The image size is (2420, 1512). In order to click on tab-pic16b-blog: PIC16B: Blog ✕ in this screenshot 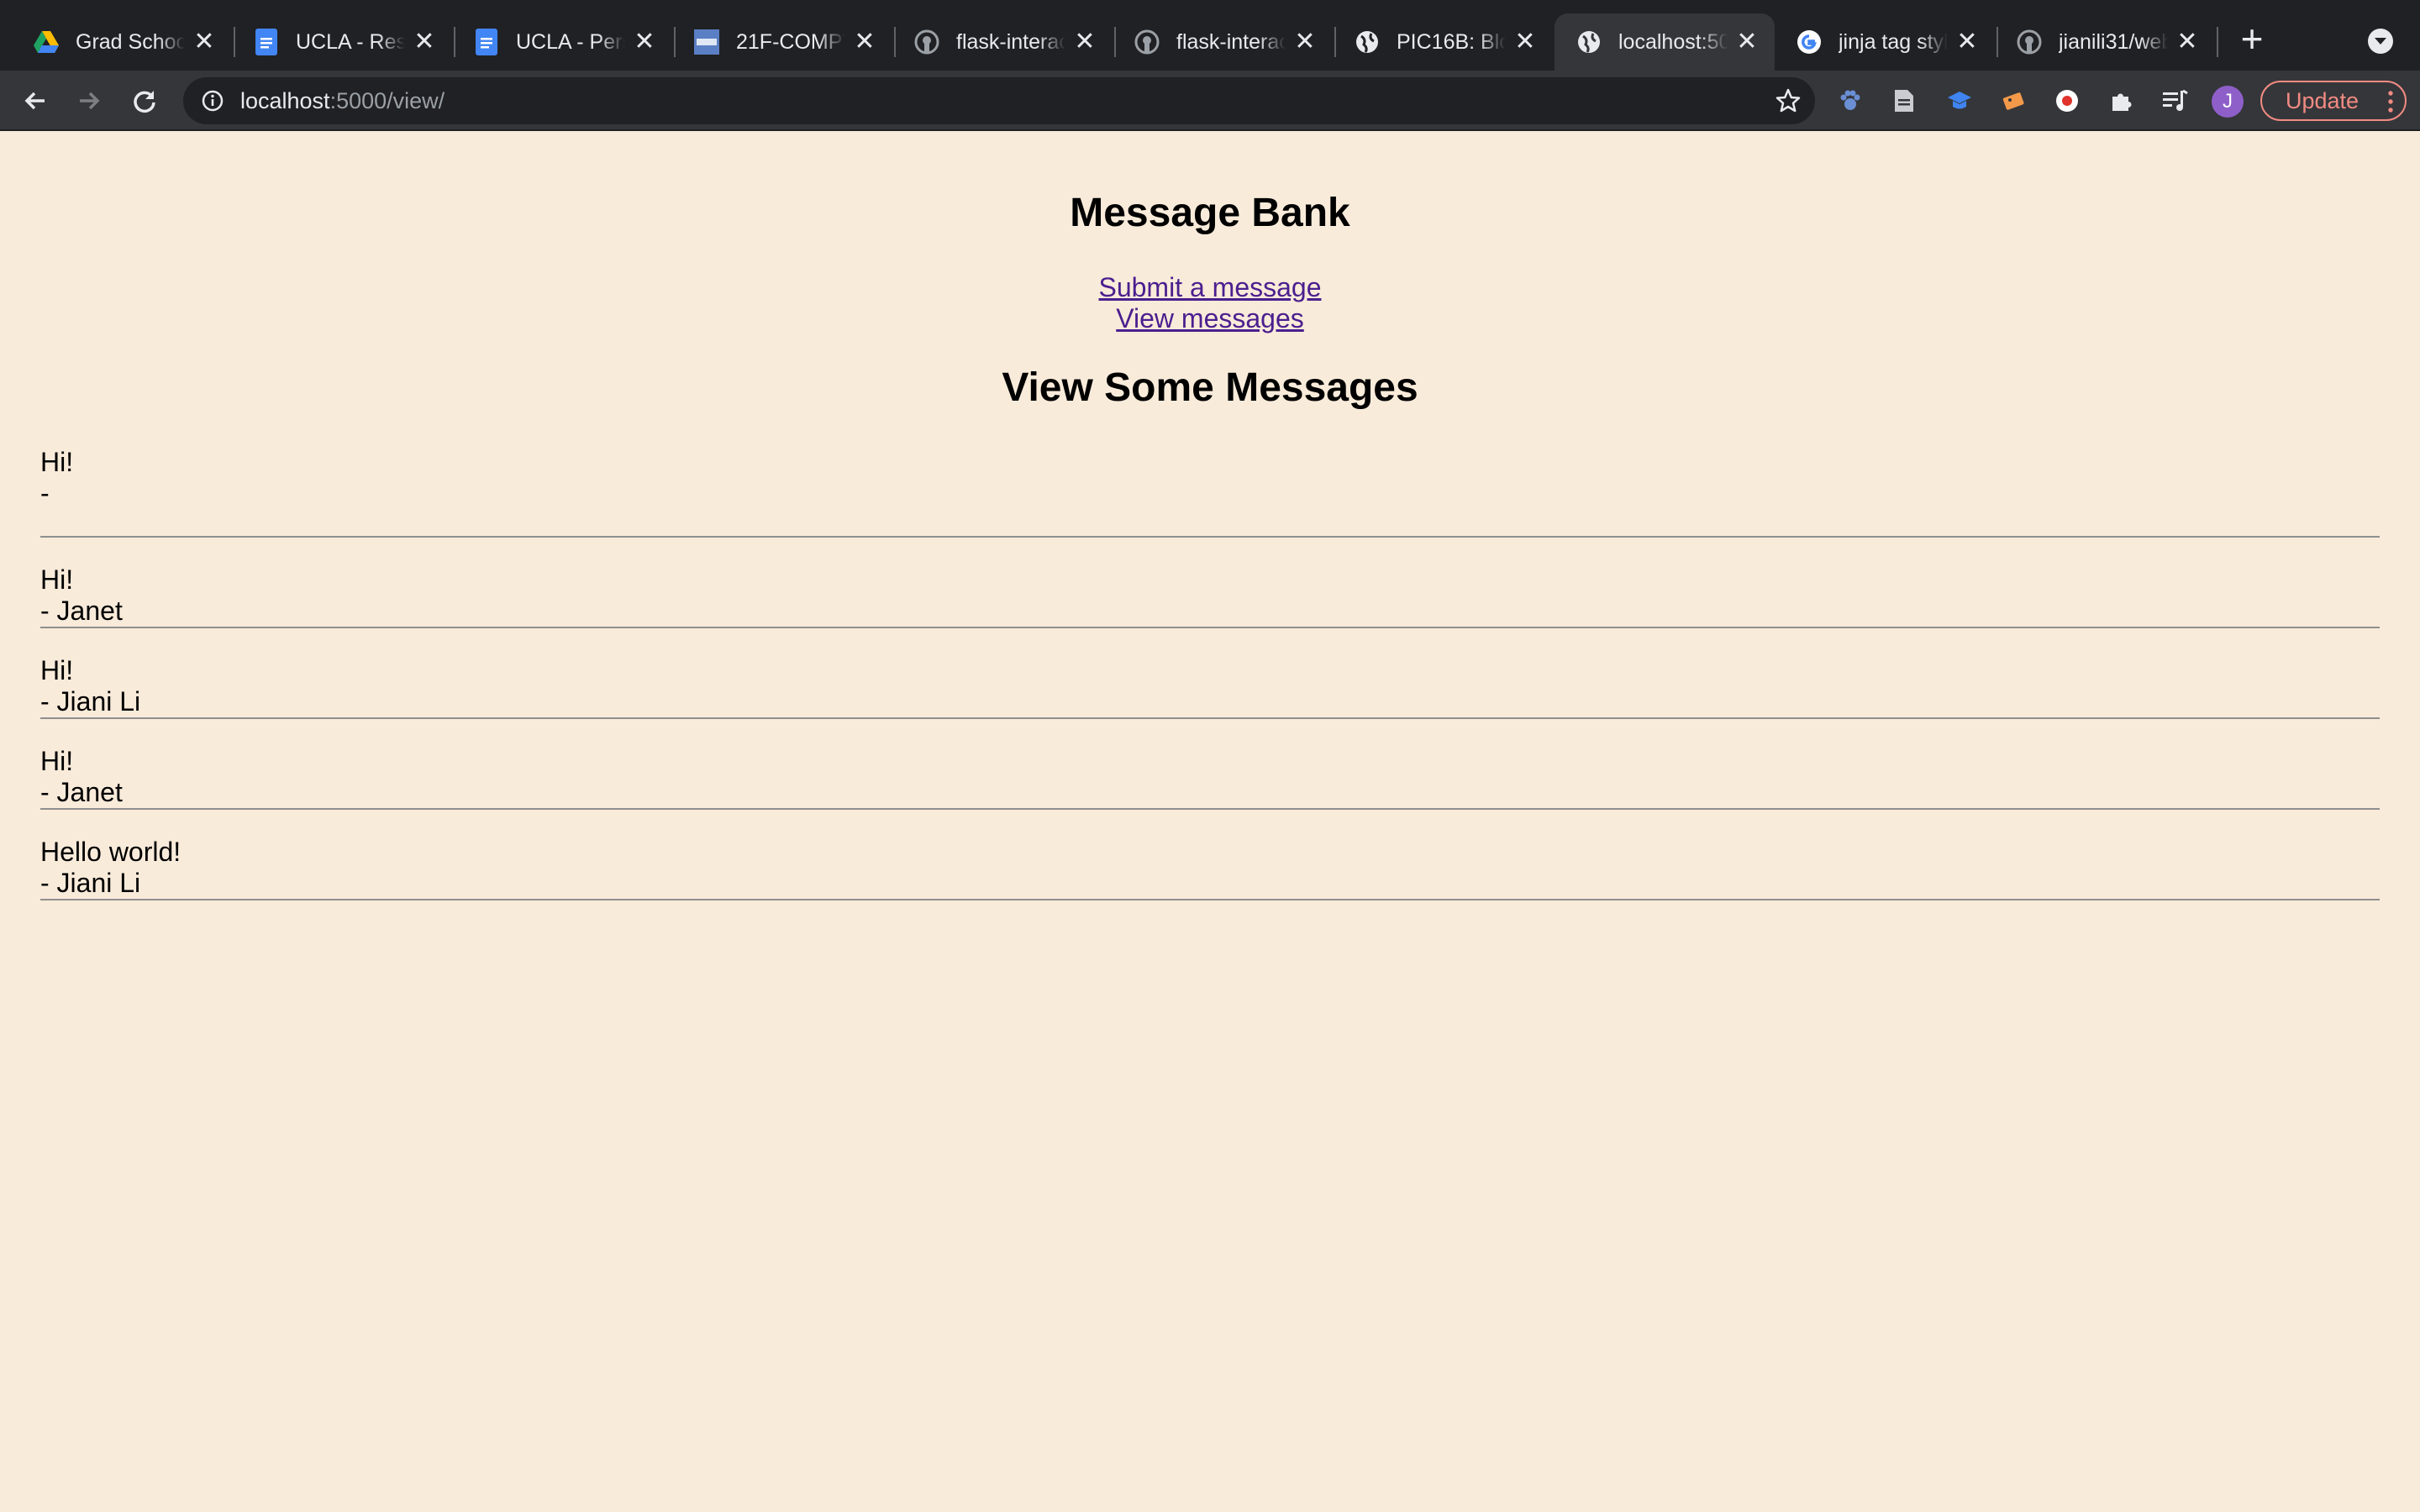, I will do `click(1443, 42)`.